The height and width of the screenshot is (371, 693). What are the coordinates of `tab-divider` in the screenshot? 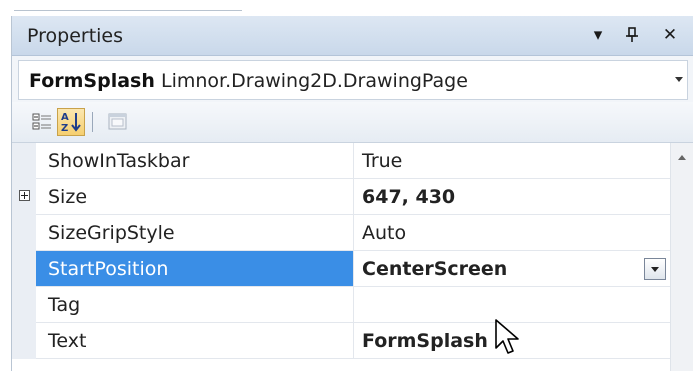 It's located at (128, 10).